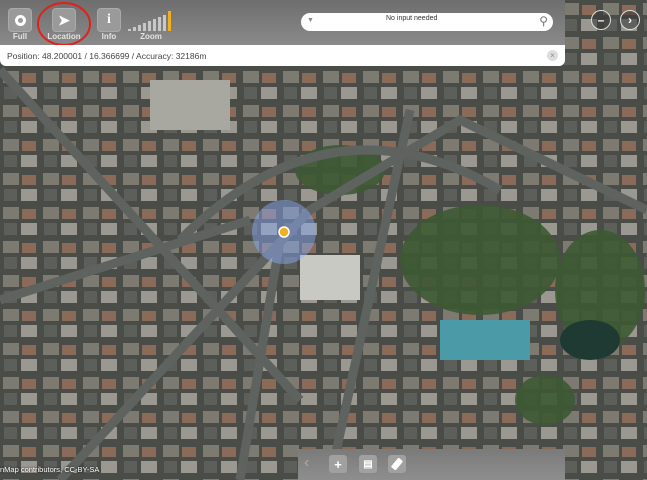 The width and height of the screenshot is (647, 480). I want to click on eraser-icon, so click(397, 464).